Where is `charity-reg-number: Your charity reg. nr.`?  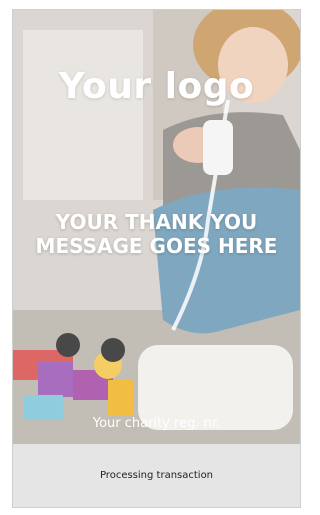
charity-reg-number: Your charity reg. nr. is located at coordinates (156, 423).